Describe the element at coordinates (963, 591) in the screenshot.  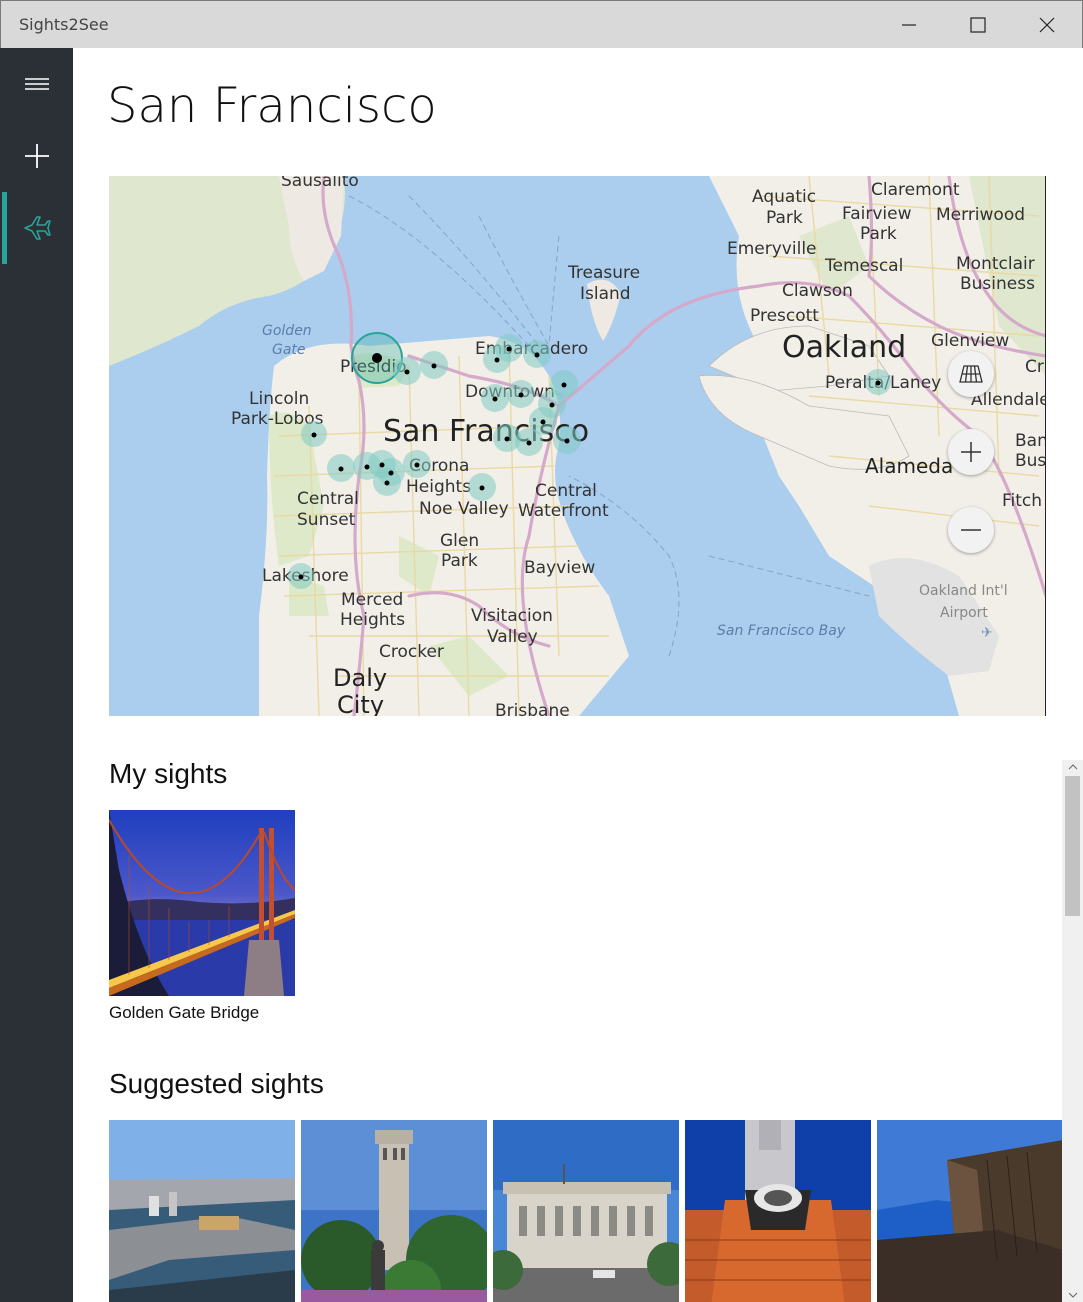
I see `map-label-oak-airport-1: Oakland Int'l` at that location.